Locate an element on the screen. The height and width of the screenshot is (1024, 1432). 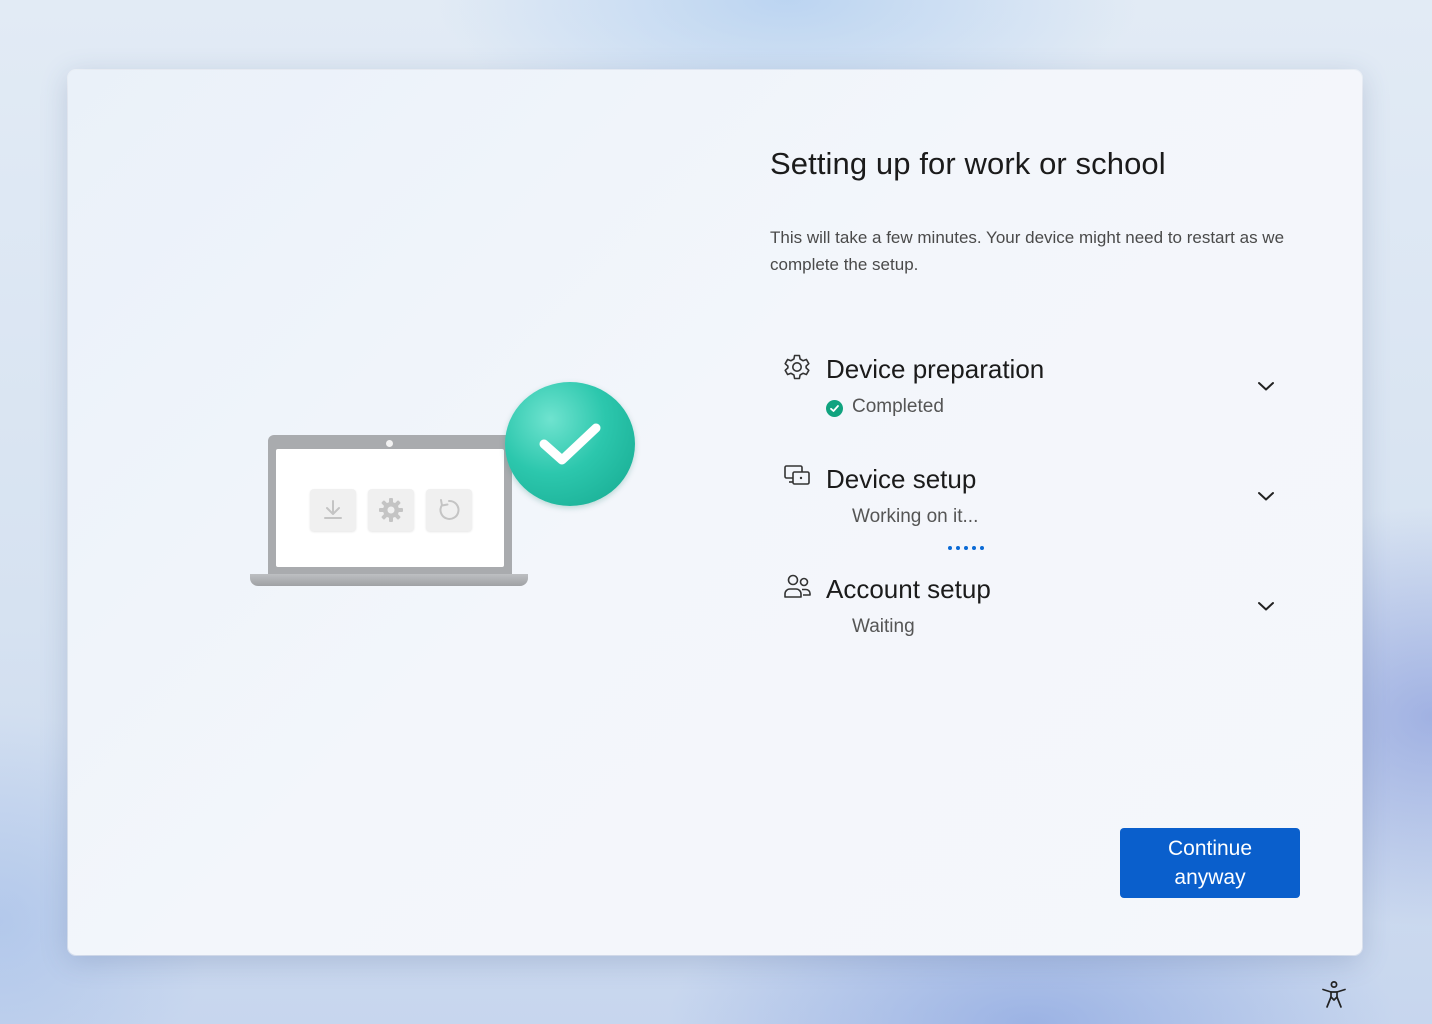
laptop-screen is located at coordinates (390, 508).